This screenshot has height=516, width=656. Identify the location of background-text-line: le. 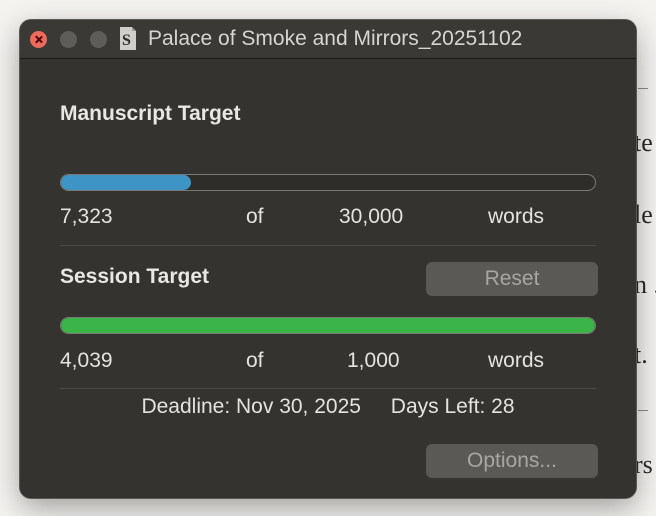
(643, 214).